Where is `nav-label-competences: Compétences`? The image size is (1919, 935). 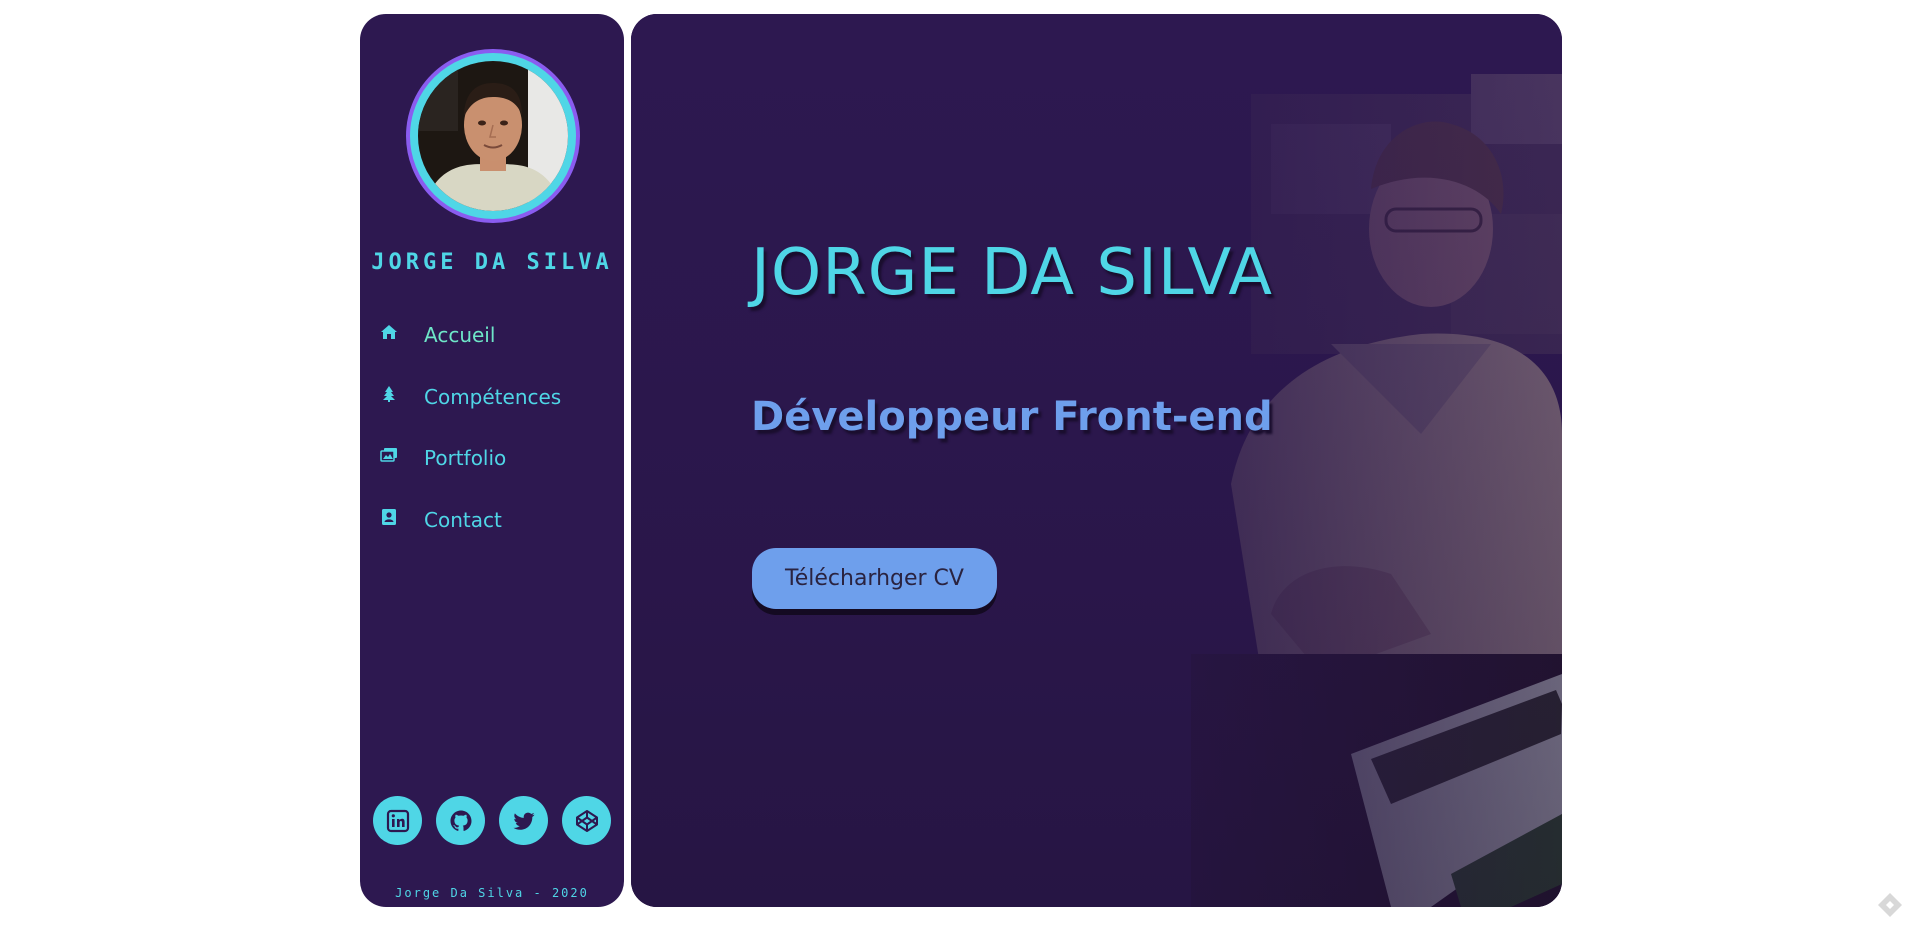 nav-label-competences: Compétences is located at coordinates (493, 396).